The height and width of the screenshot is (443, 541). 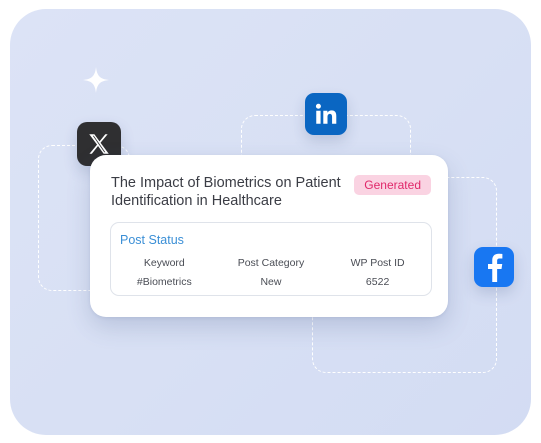 I want to click on status-badge: Generated, so click(x=392, y=185).